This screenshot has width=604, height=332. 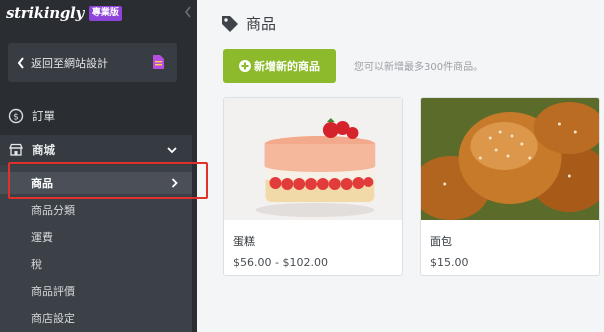 I want to click on add-product-button: 新增新的商品, so click(x=279, y=66).